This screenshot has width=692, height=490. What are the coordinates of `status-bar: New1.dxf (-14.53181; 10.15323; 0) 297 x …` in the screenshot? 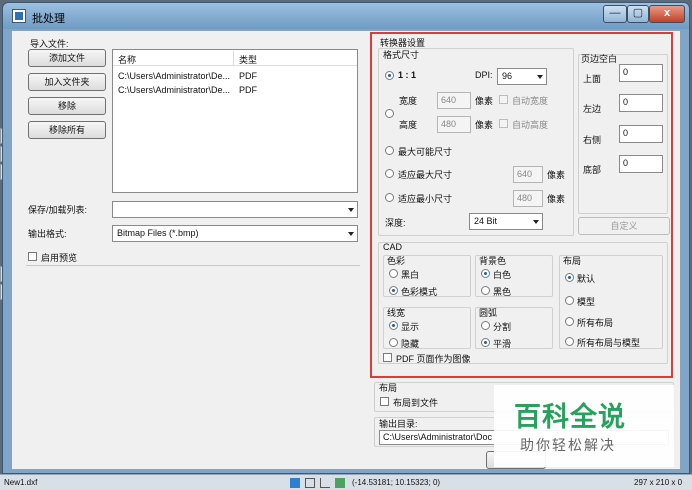 It's located at (346, 482).